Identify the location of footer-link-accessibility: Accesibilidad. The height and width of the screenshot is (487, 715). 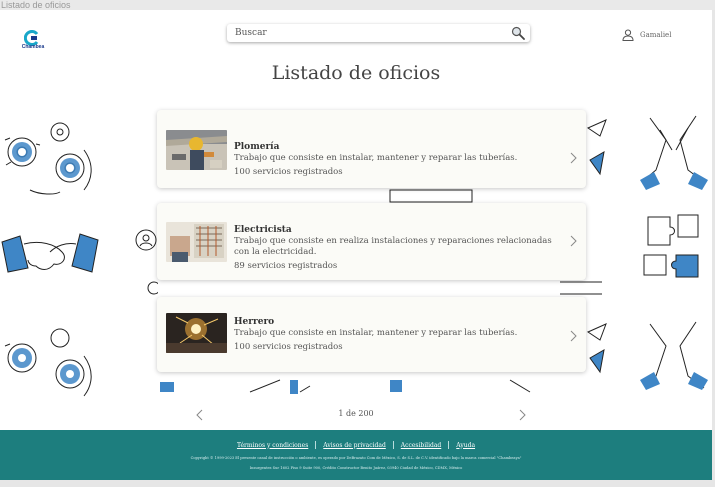
(421, 445).